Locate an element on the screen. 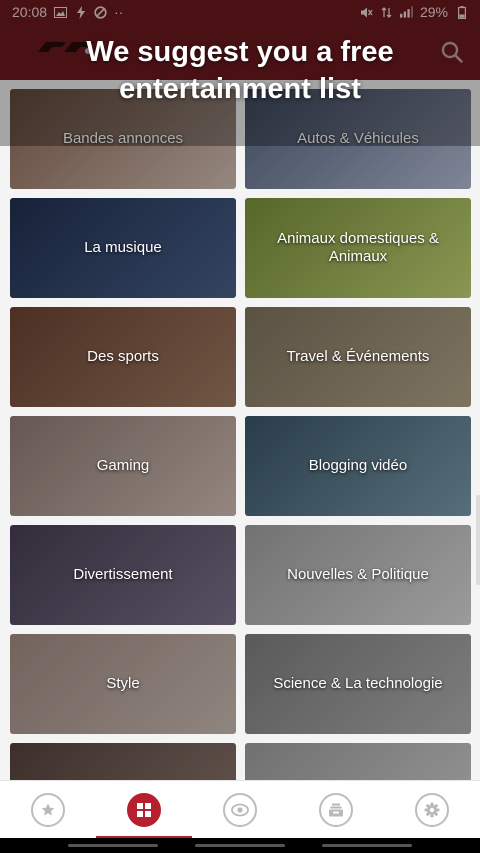  eye-icon is located at coordinates (240, 810).